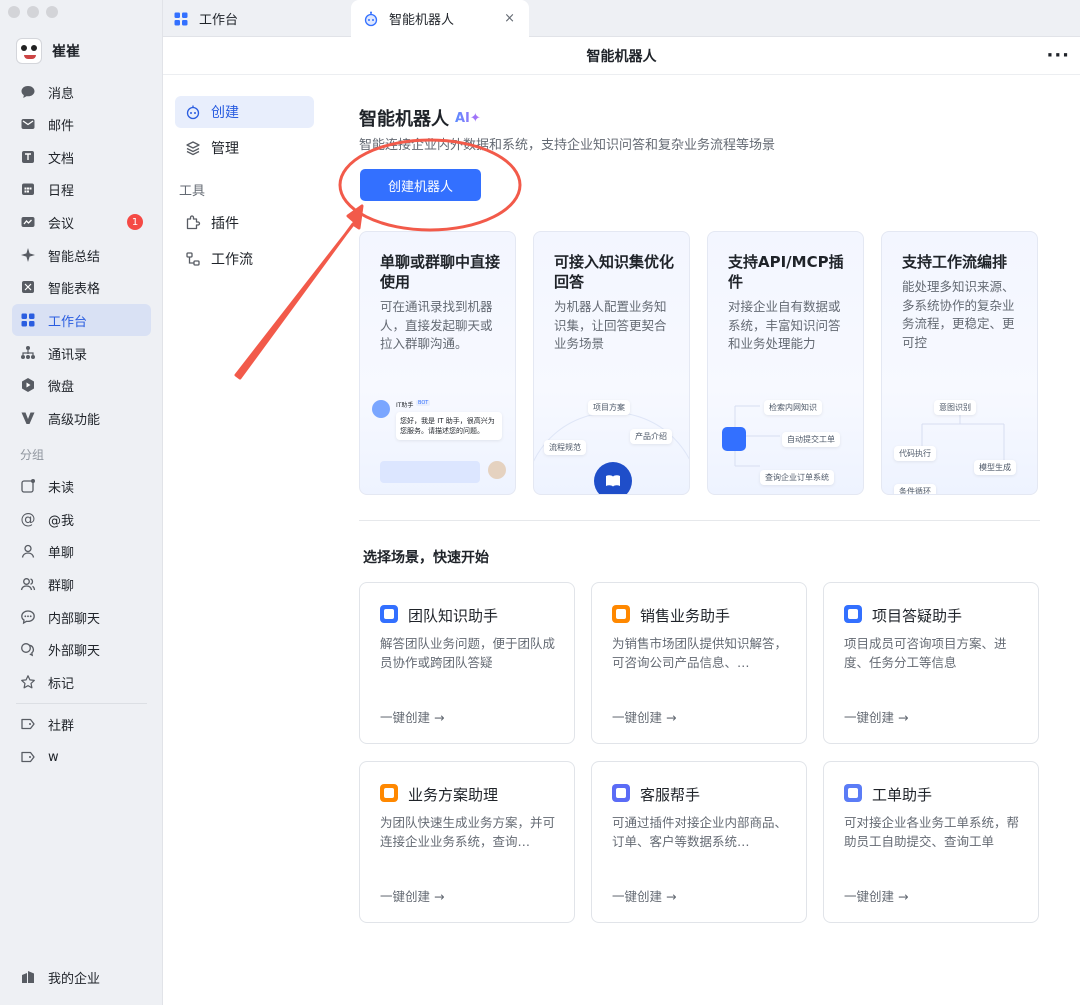  Describe the element at coordinates (81, 124) in the screenshot. I see `nav-item-mail: 邮件` at that location.